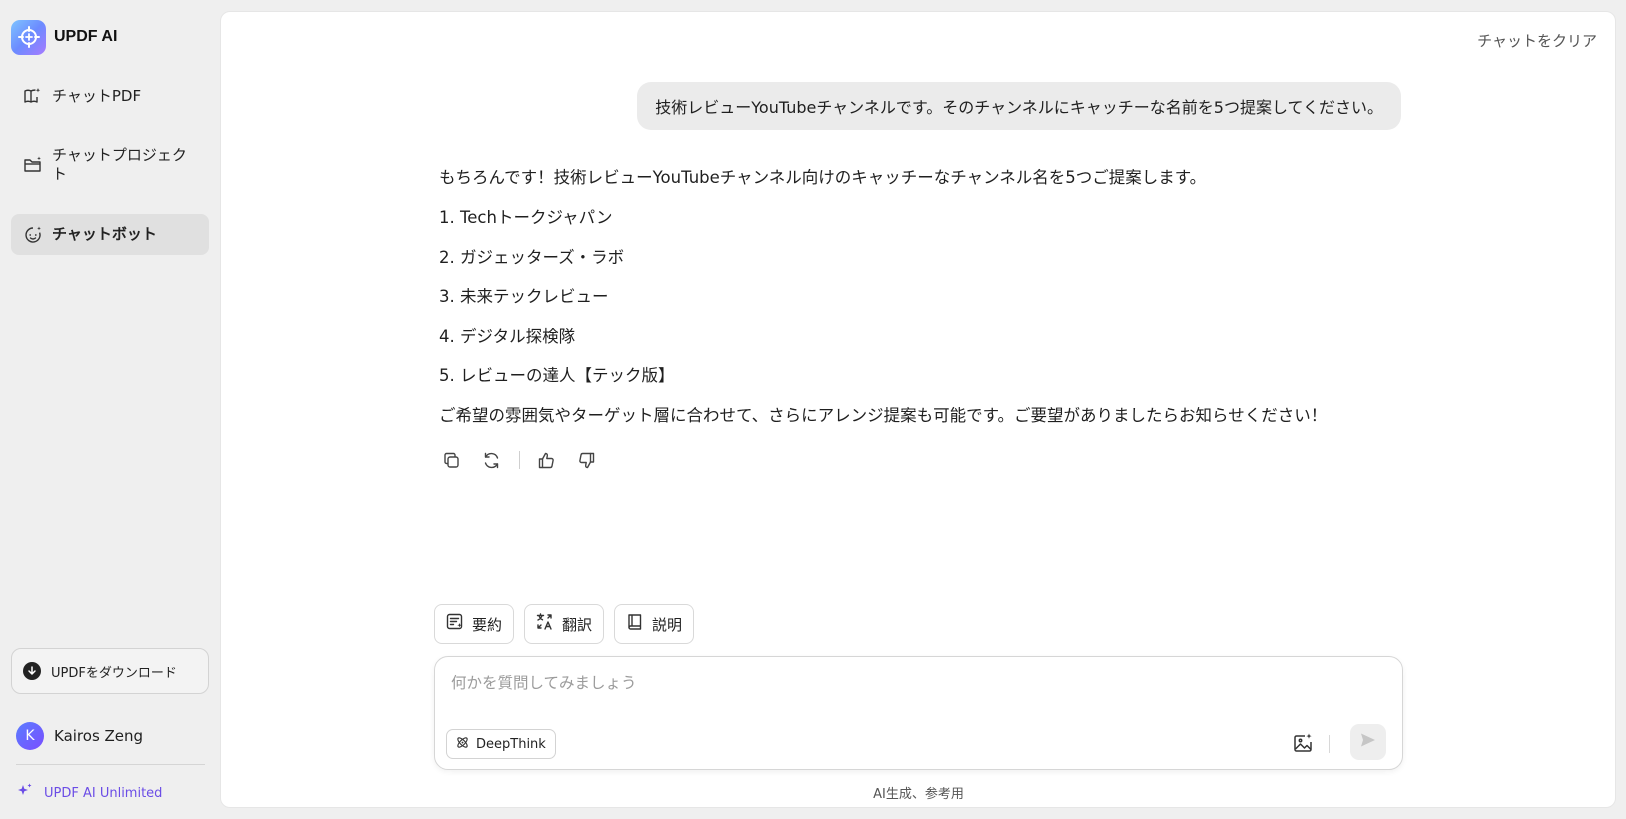 The width and height of the screenshot is (1626, 819). What do you see at coordinates (462, 744) in the screenshot?
I see `atom-icon` at bounding box center [462, 744].